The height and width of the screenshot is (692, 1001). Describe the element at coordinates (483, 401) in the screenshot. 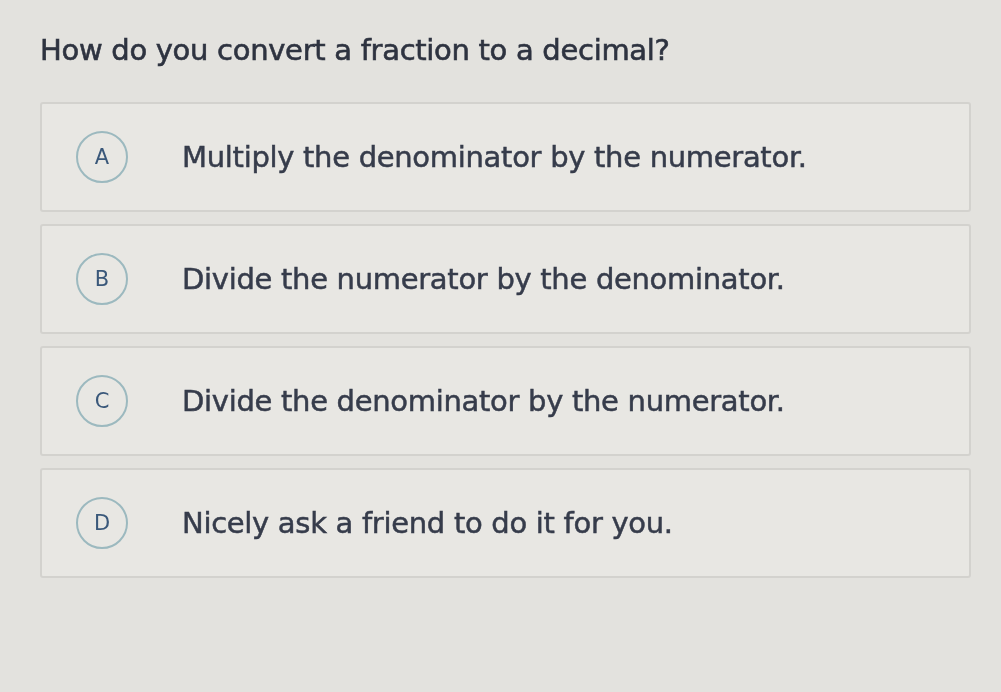

I see `option-text: Divide the denominator by the numerator.` at that location.